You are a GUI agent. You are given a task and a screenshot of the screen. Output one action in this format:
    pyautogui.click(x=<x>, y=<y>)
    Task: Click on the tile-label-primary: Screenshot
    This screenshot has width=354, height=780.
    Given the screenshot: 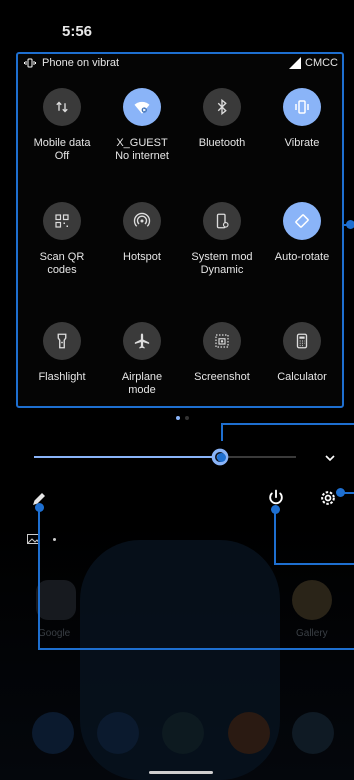 What is the action you would take?
    pyautogui.click(x=222, y=377)
    